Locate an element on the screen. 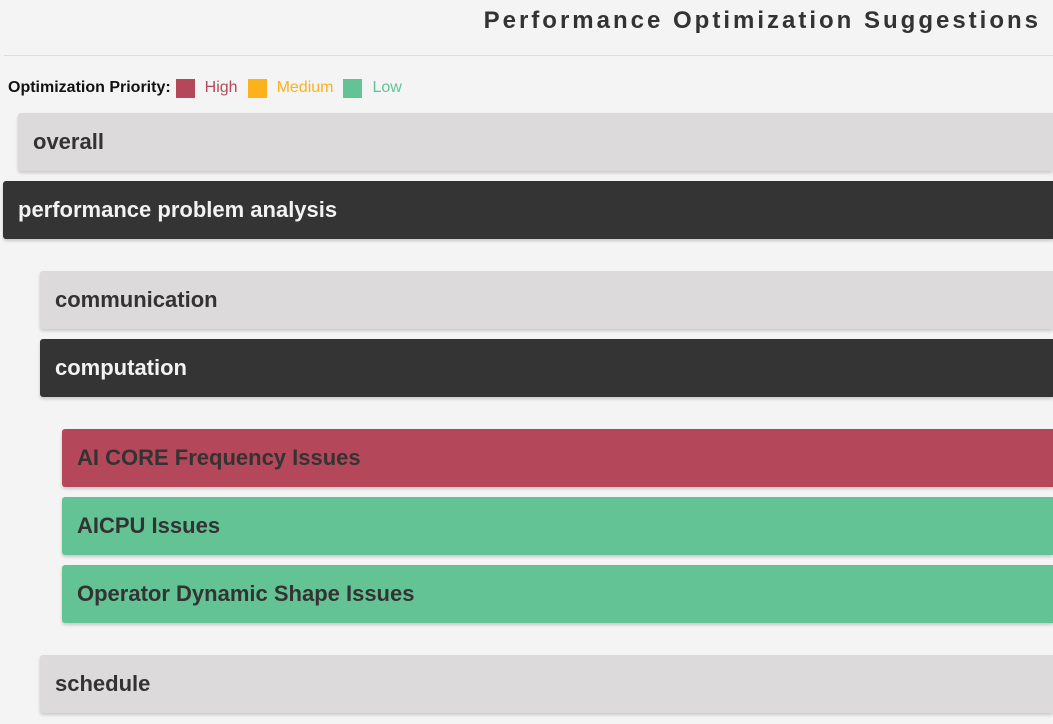 This screenshot has height=724, width=1053. section-overall: overall is located at coordinates (535, 142).